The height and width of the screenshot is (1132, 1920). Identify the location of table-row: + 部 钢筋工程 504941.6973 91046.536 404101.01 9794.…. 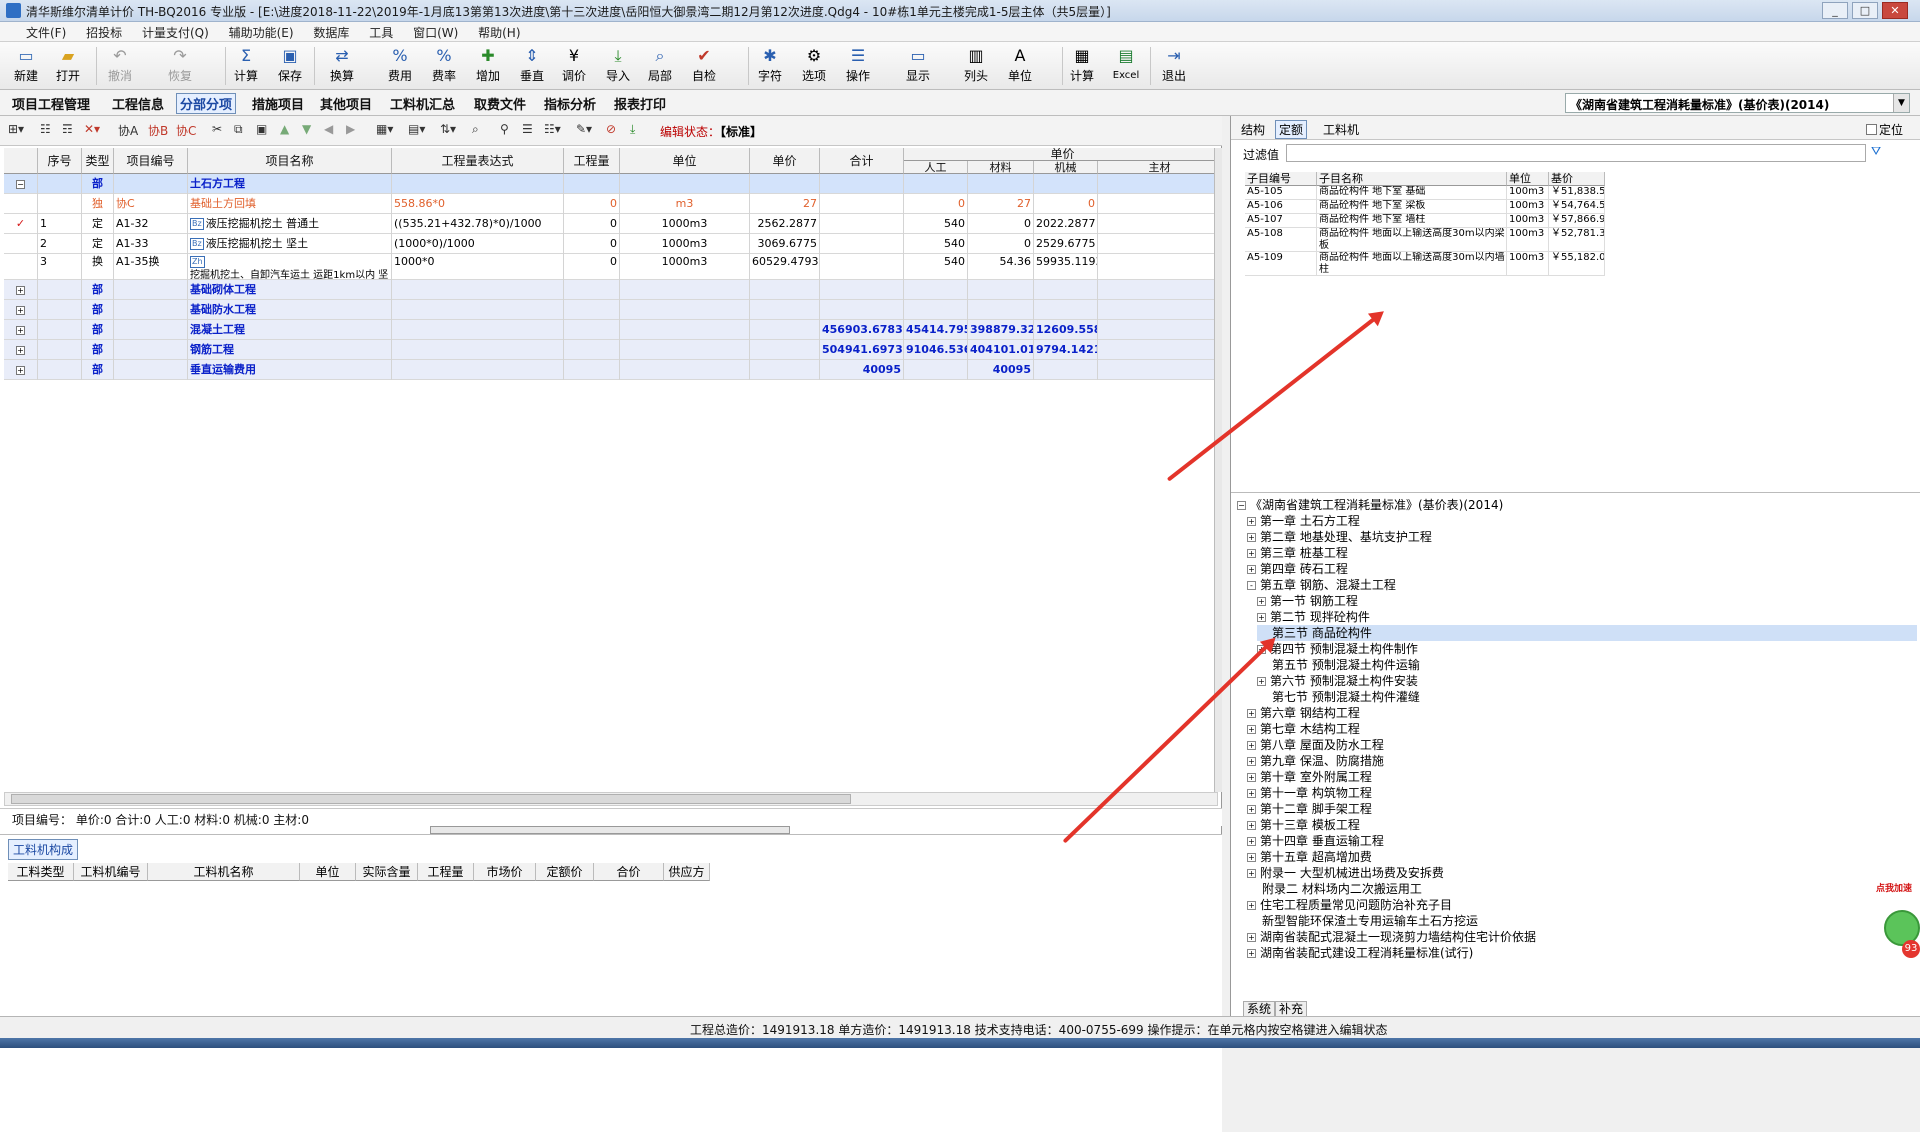
(613, 350).